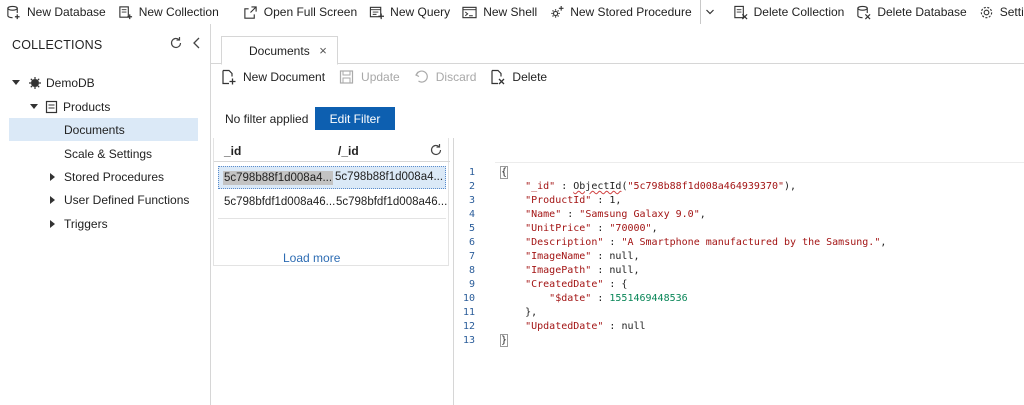  Describe the element at coordinates (436, 150) in the screenshot. I see `refresh-documents-icon` at that location.